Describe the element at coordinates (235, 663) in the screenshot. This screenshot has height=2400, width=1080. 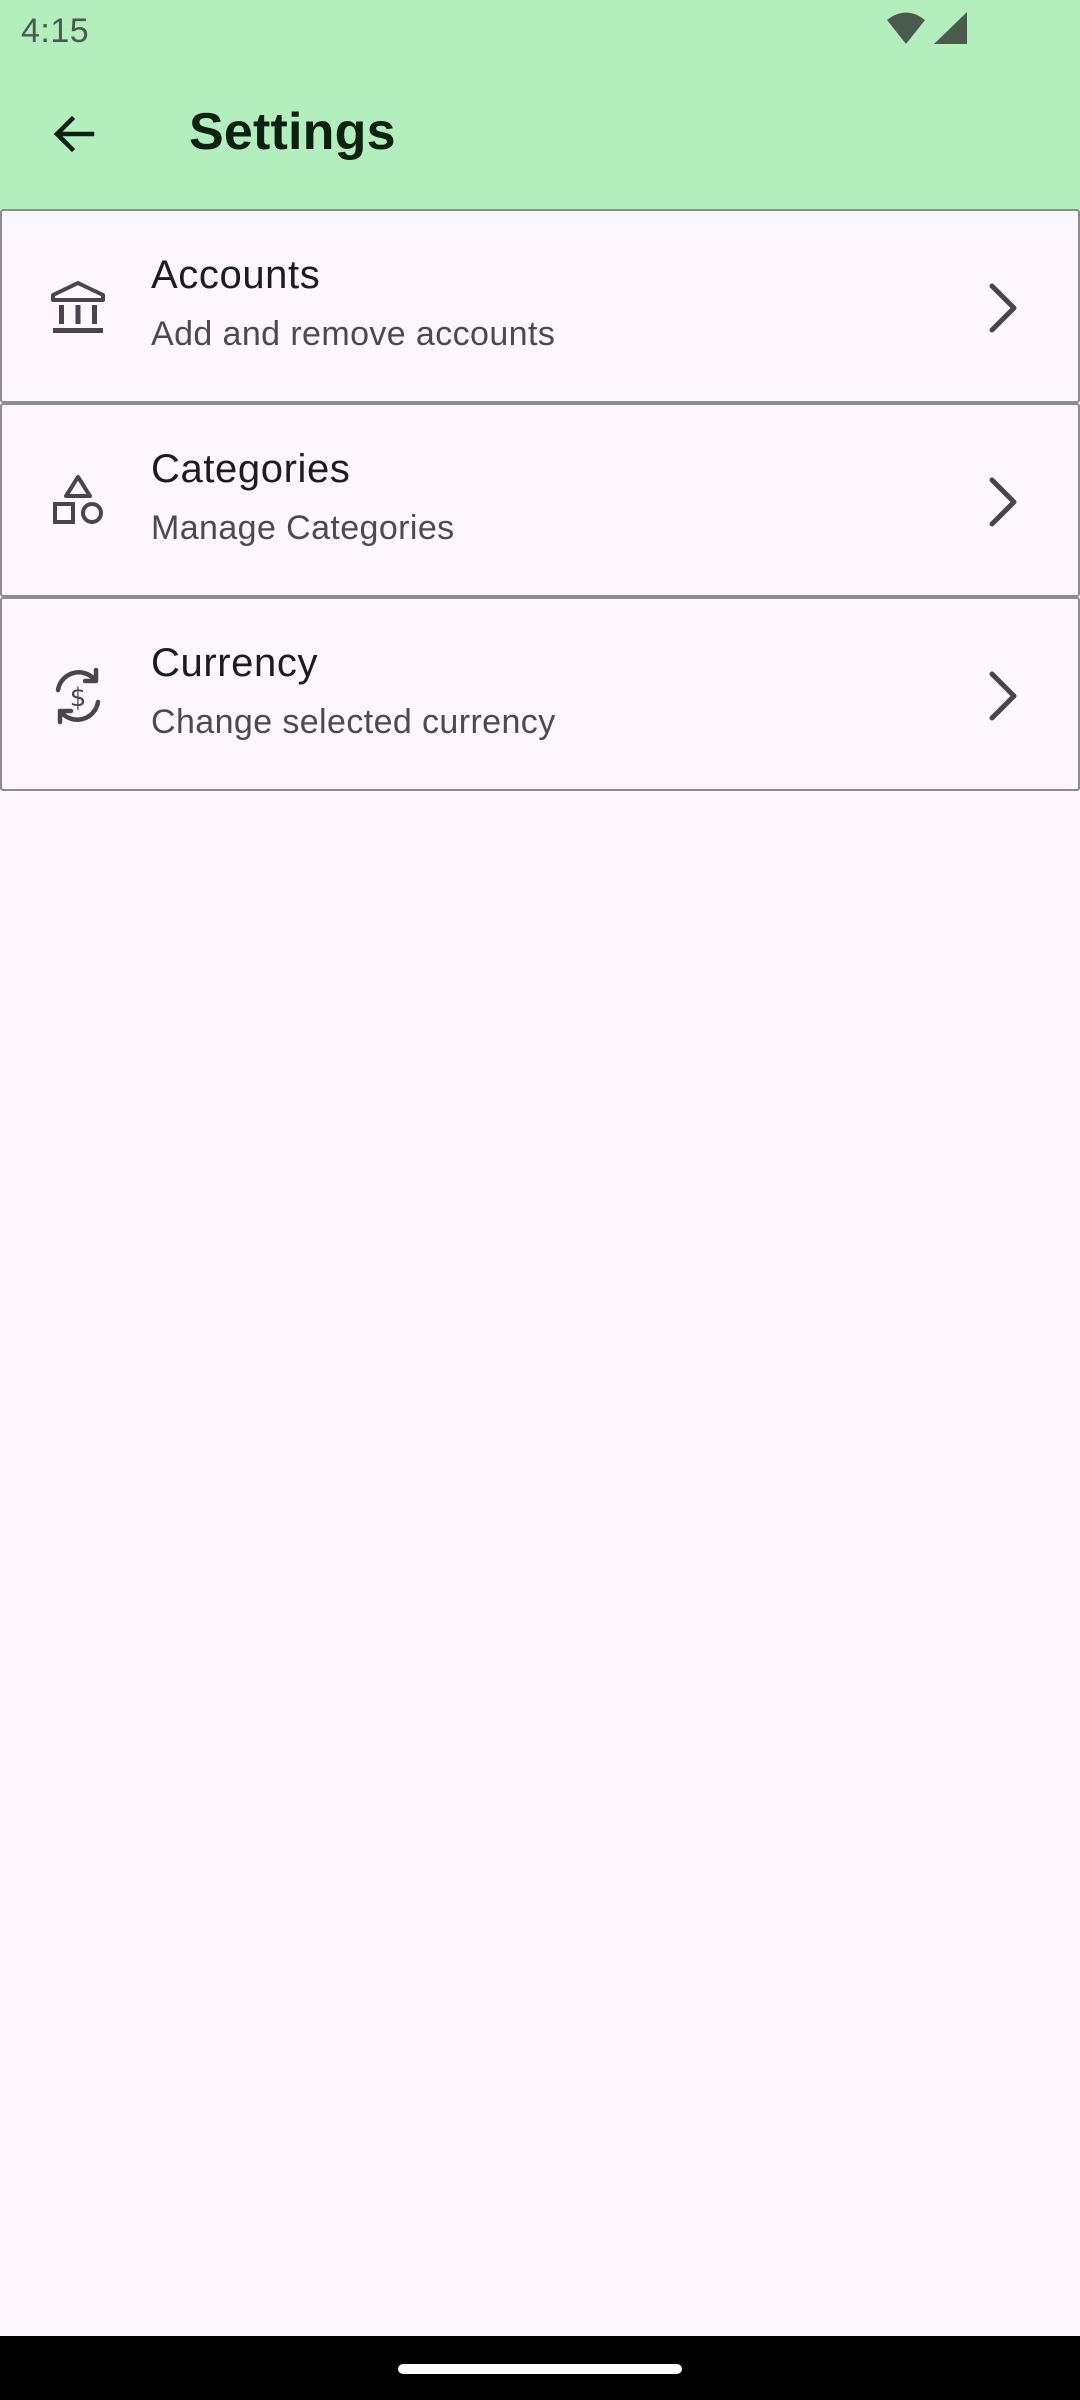
I see `item-title: Currency` at that location.